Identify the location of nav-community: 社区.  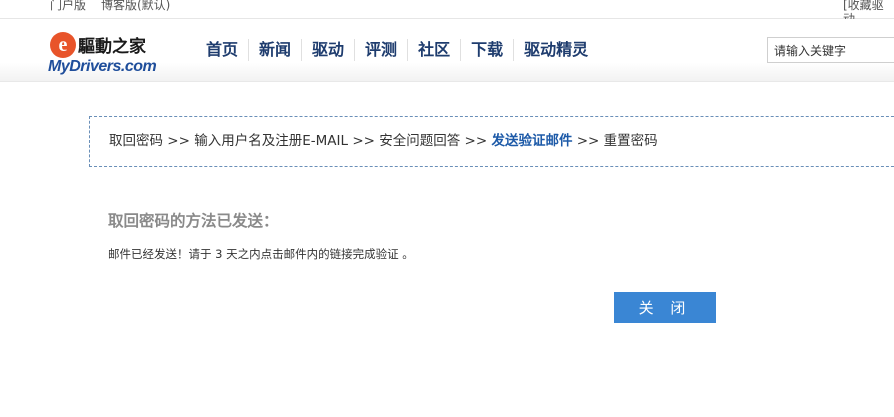
(434, 50).